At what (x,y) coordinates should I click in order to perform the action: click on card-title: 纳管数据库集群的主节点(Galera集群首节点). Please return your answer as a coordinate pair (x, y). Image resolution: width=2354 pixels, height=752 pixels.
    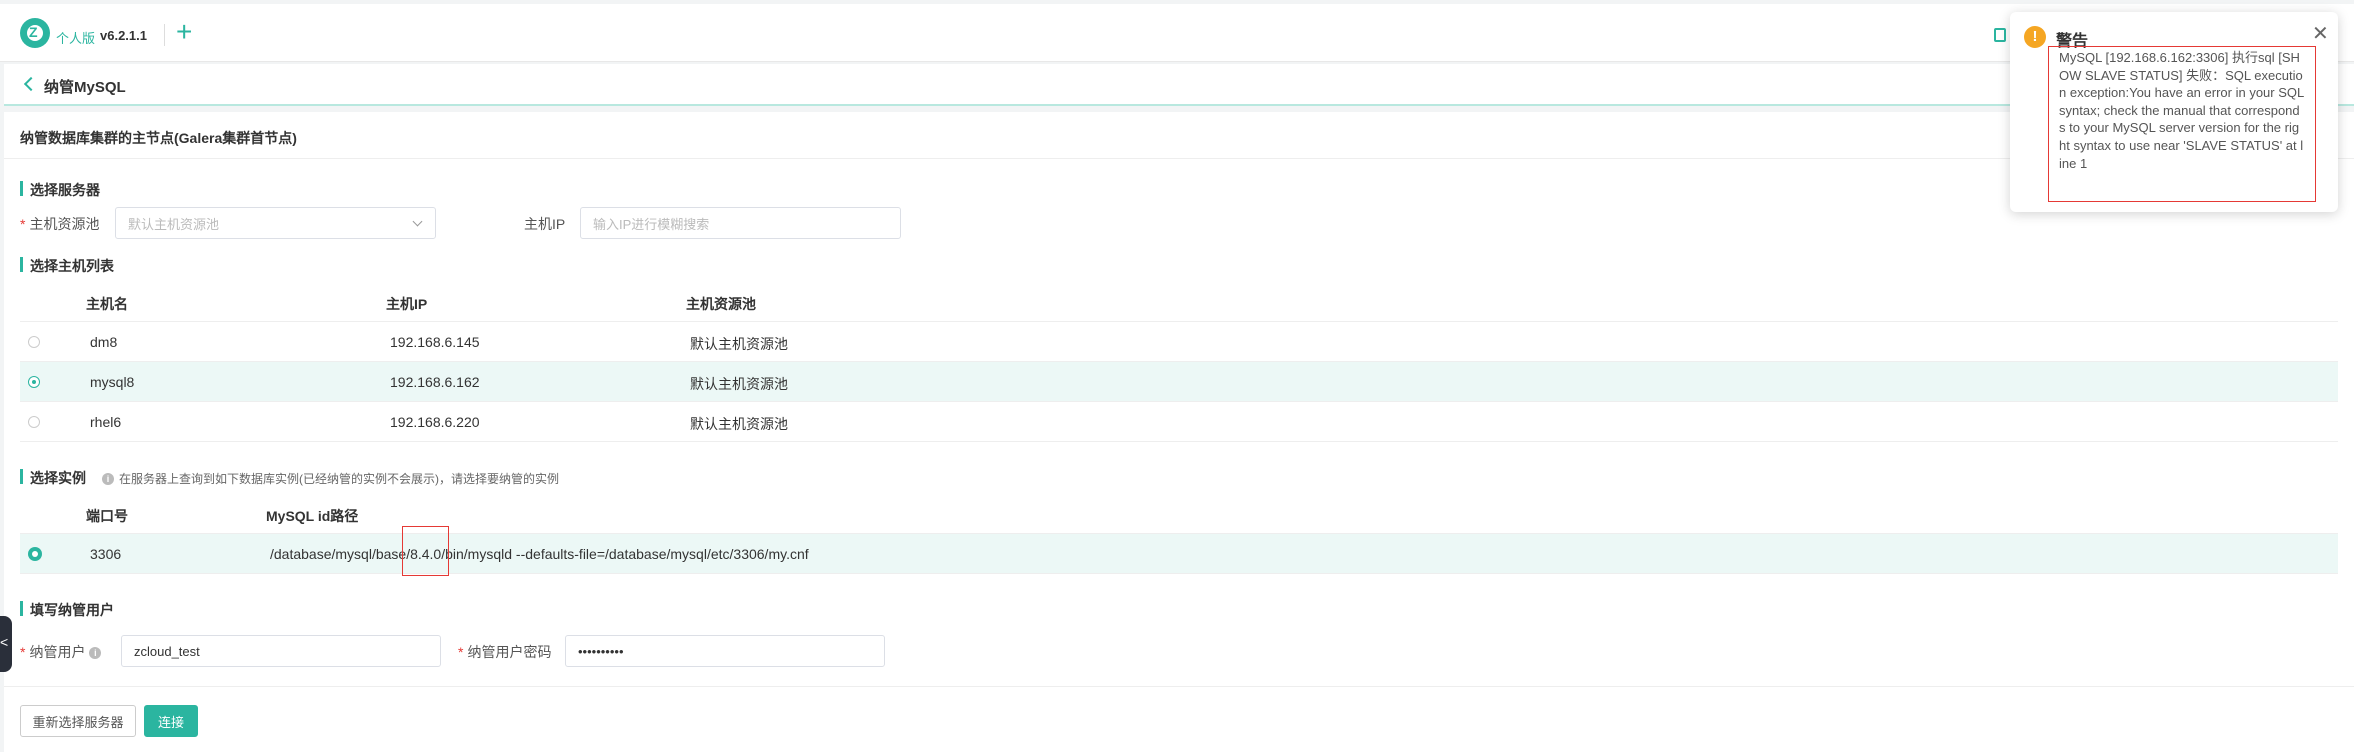
    Looking at the image, I should click on (158, 138).